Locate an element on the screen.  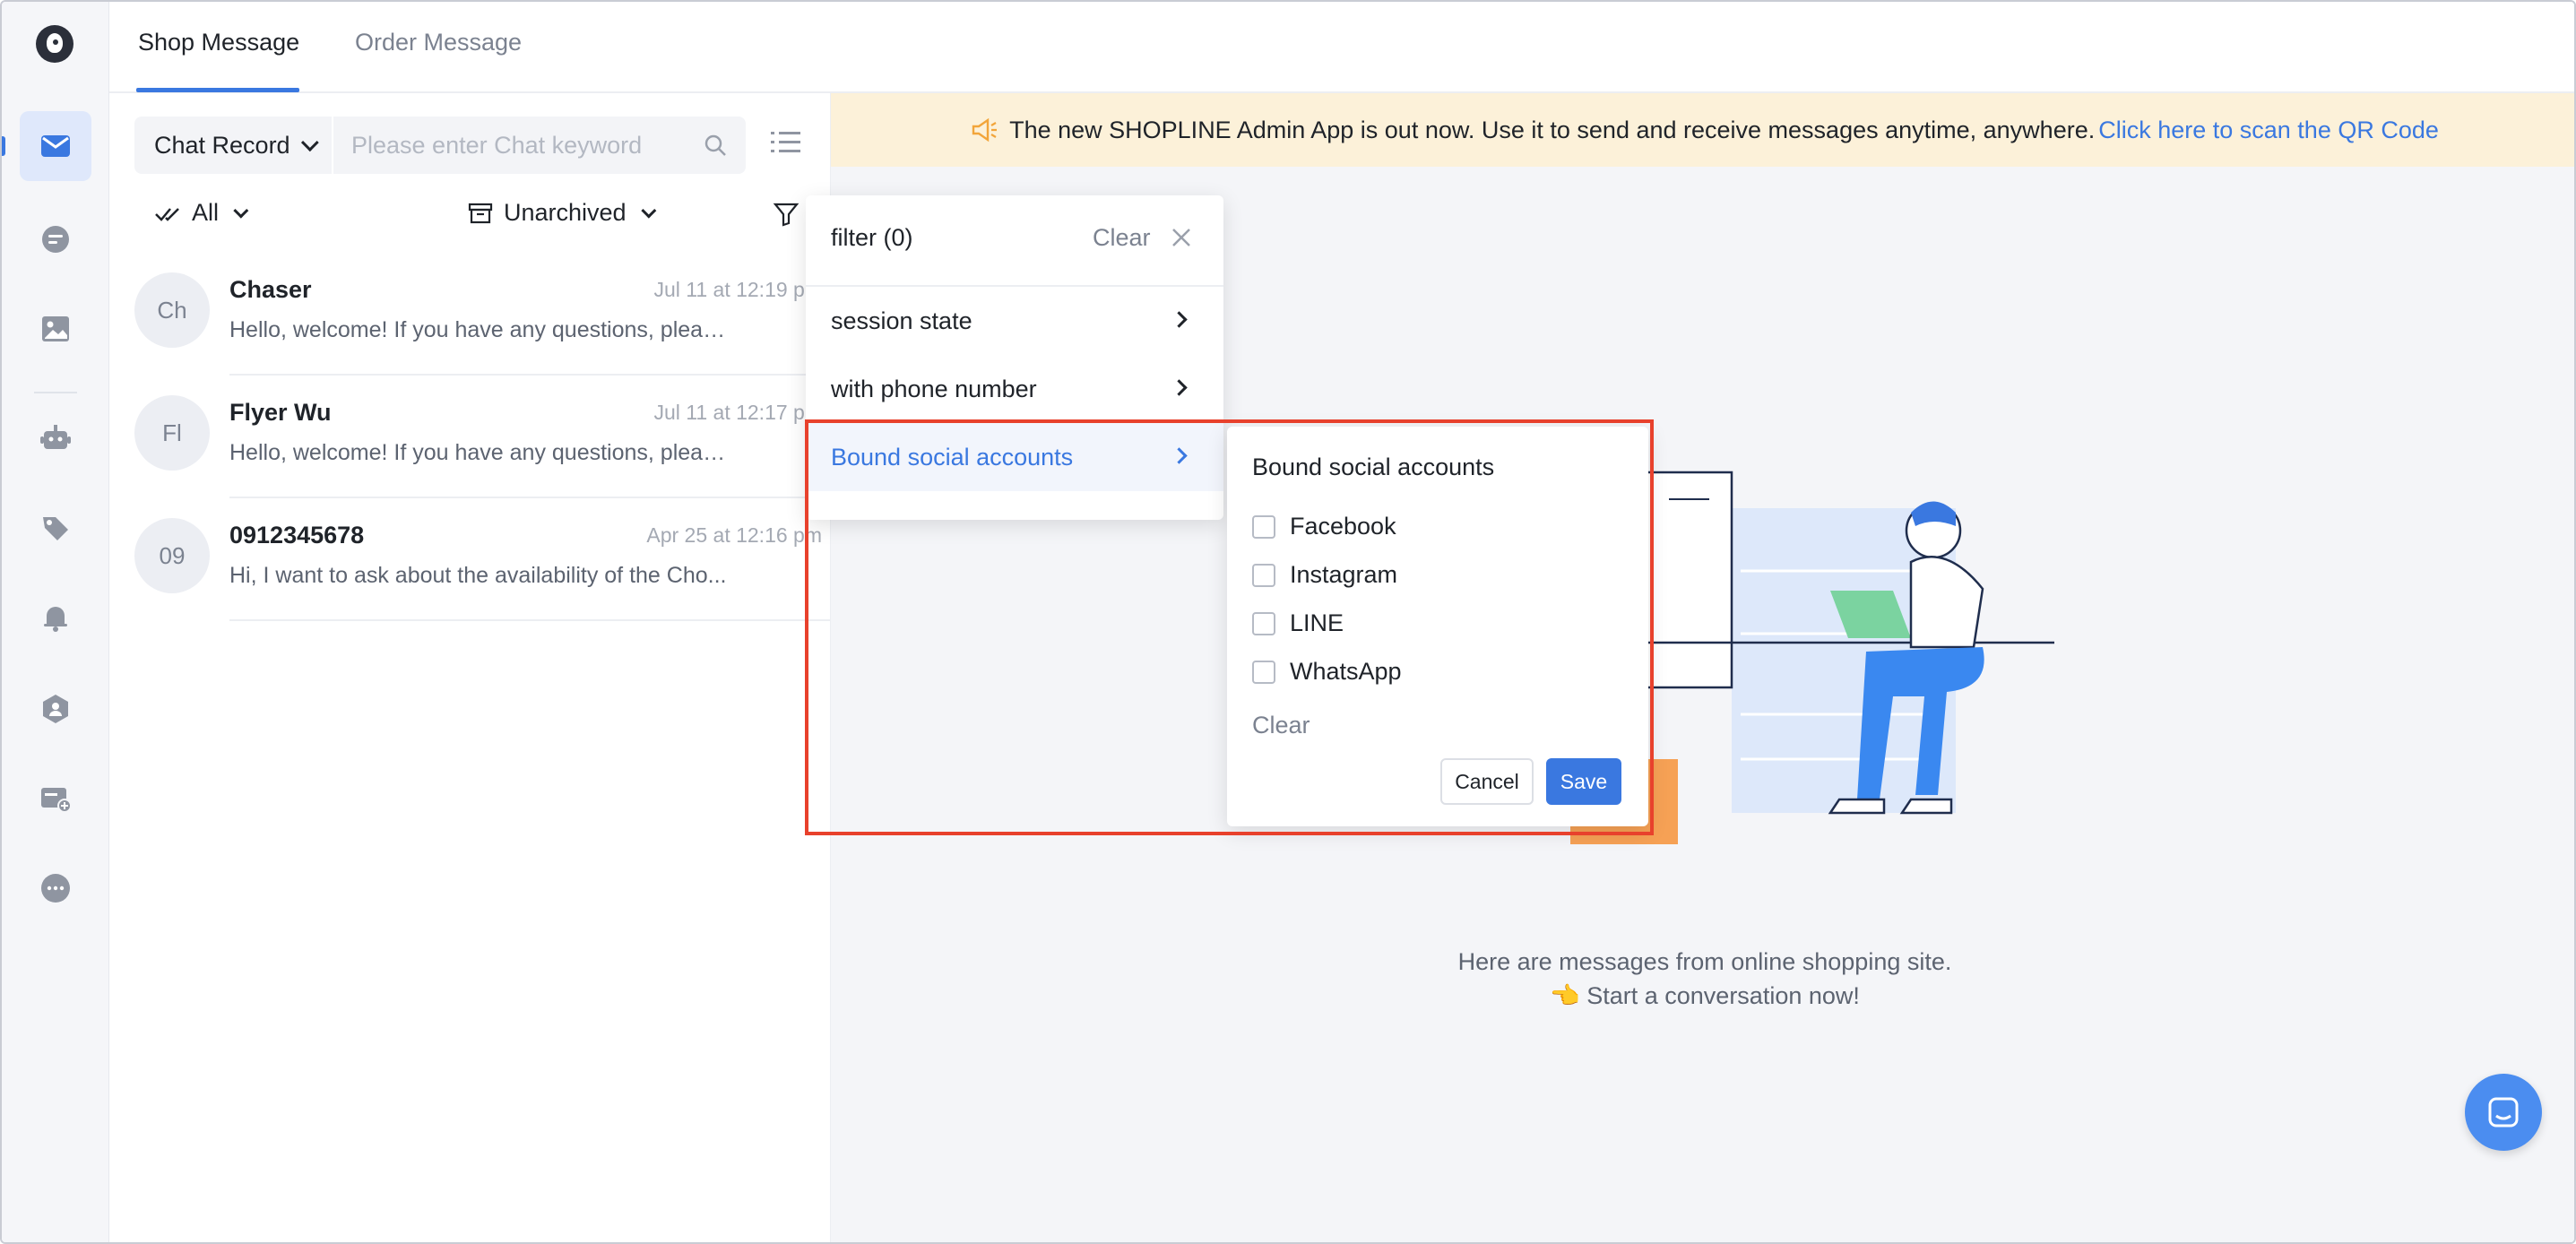
sidebar-item-cards is located at coordinates (55, 799).